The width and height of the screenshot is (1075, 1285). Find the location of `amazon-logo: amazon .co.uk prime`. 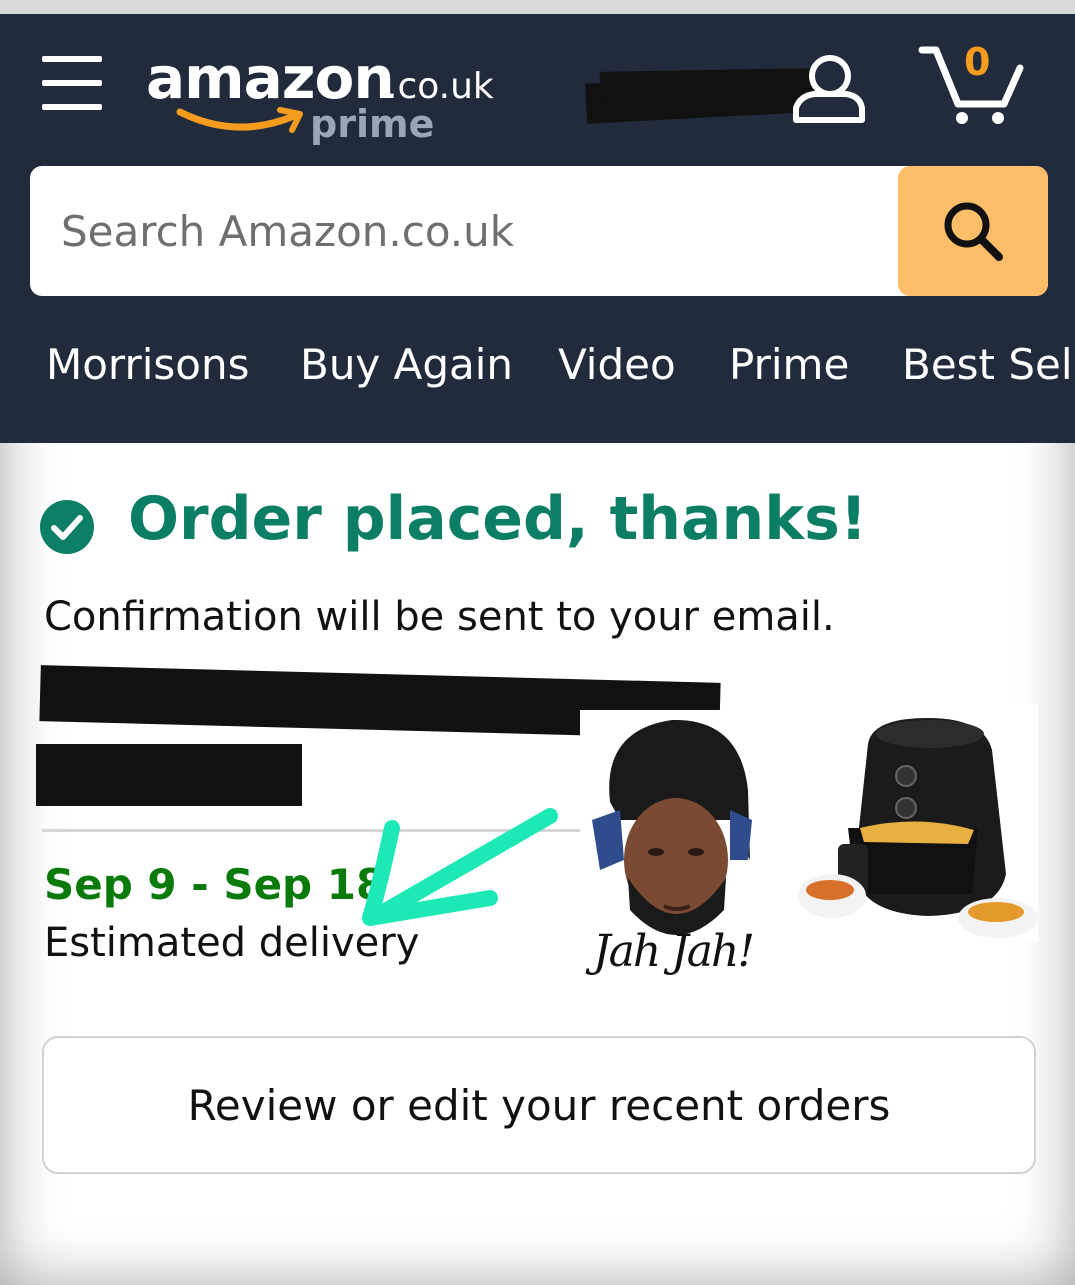

amazon-logo: amazon .co.uk prime is located at coordinates (326, 99).